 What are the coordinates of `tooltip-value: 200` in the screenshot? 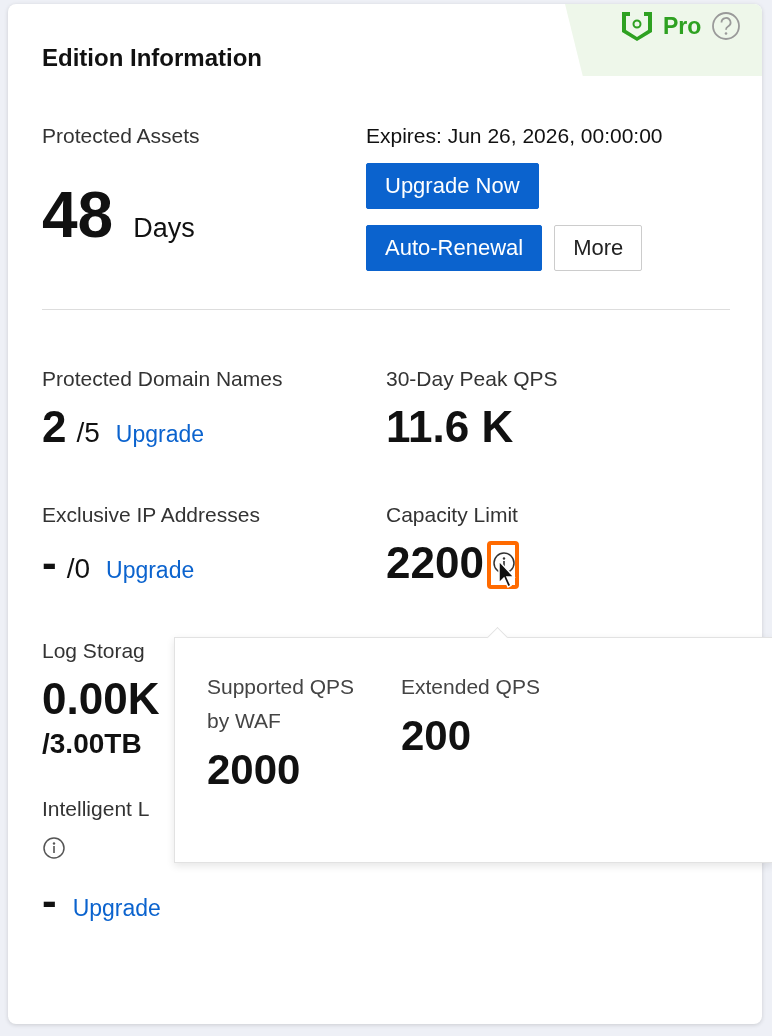 It's located at (437, 736).